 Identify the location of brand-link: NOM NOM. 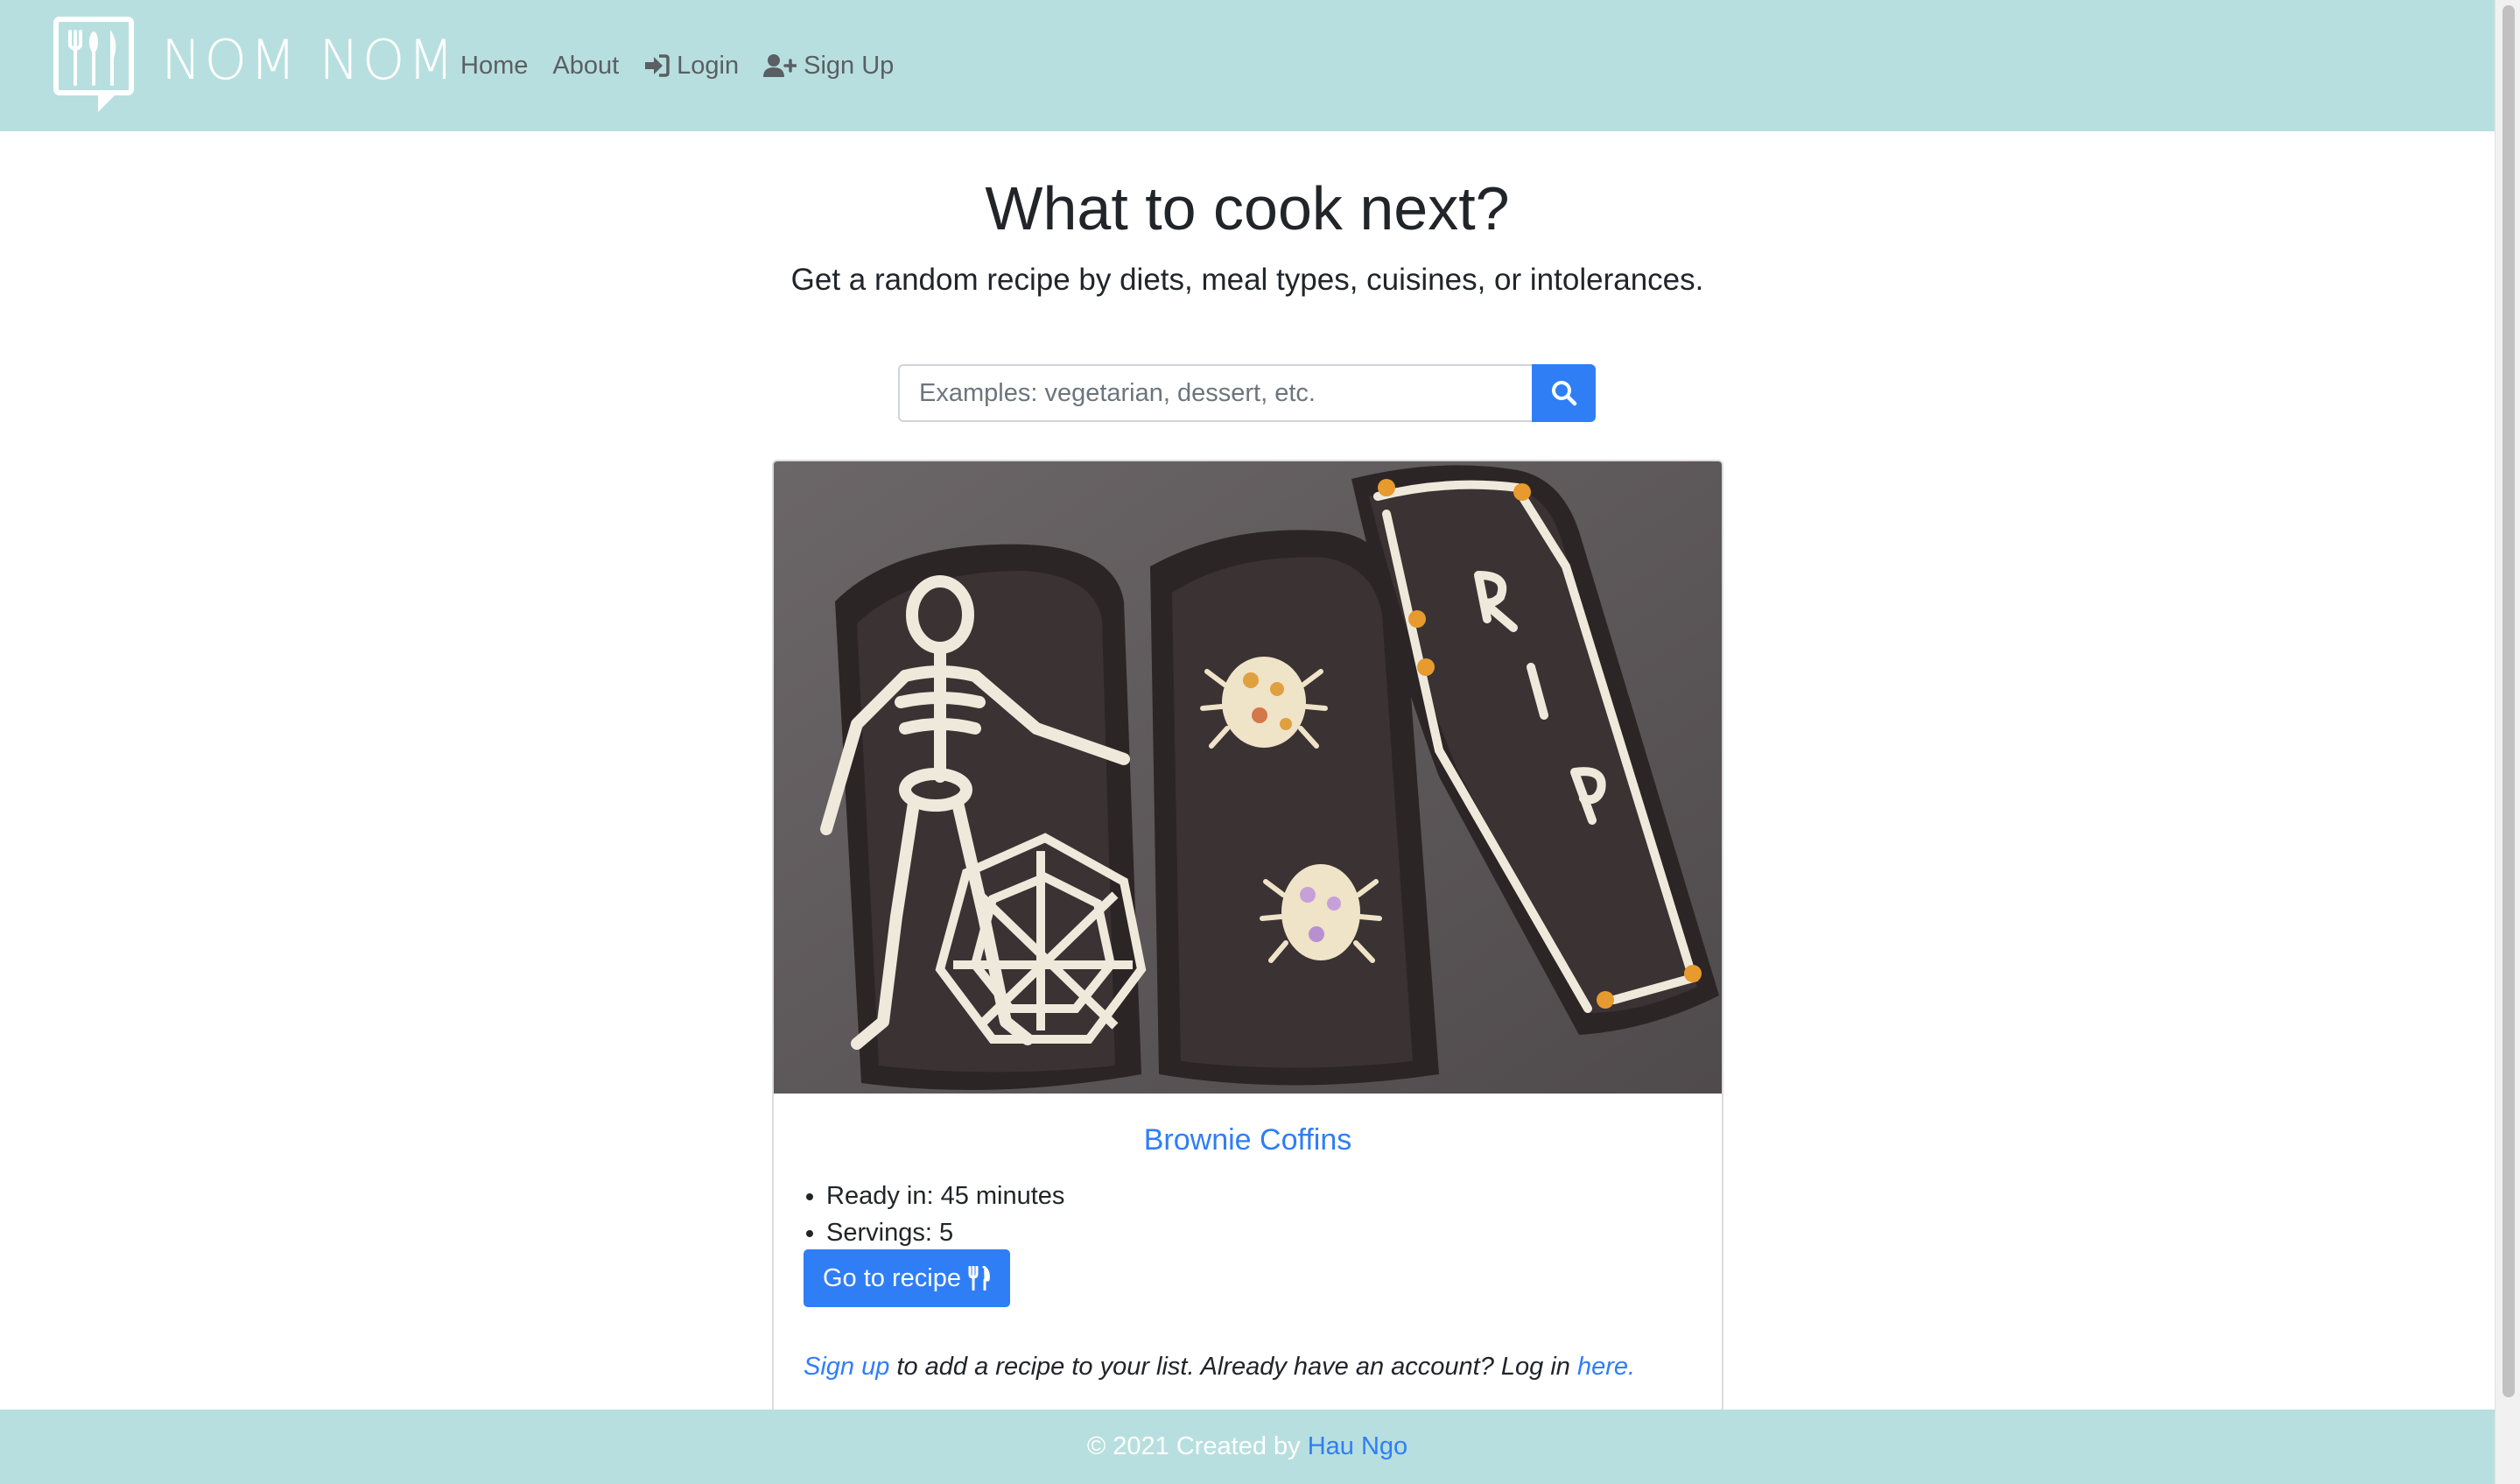
(255, 66).